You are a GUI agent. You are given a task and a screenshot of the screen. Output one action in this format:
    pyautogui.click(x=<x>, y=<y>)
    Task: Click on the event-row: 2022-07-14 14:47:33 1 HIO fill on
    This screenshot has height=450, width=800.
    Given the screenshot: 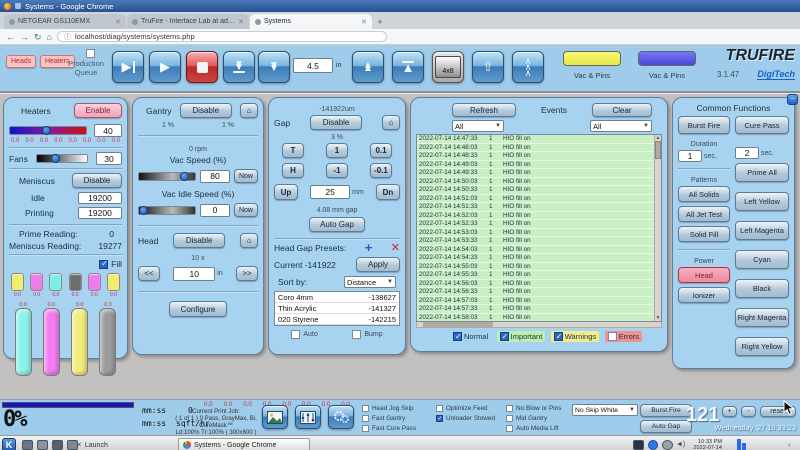 What is the action you would take?
    pyautogui.click(x=535, y=139)
    